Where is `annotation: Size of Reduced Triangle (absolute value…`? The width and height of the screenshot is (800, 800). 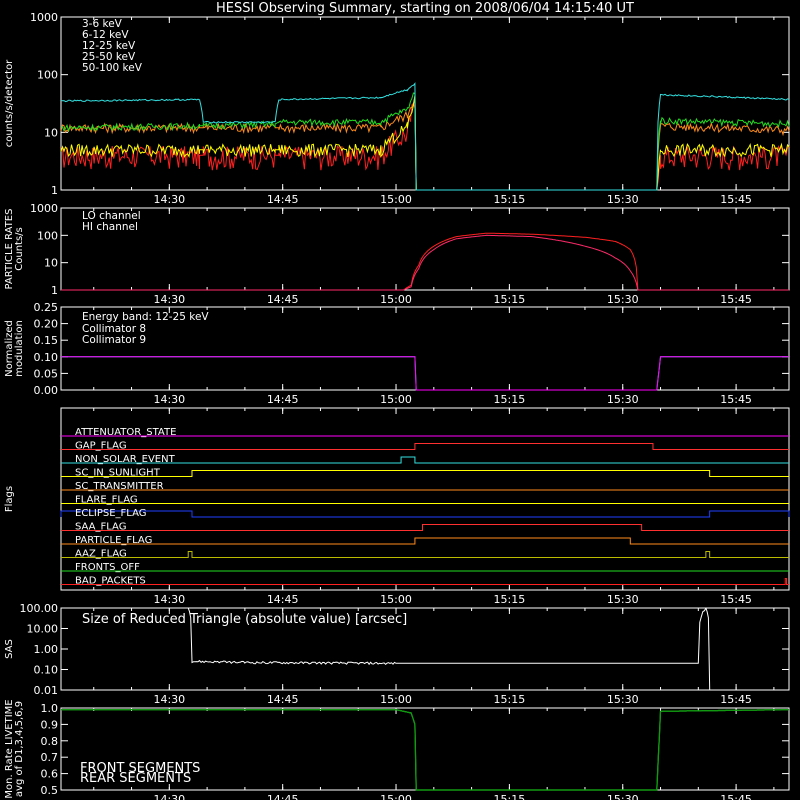
annotation: Size of Reduced Triangle (absolute value… is located at coordinates (244, 619).